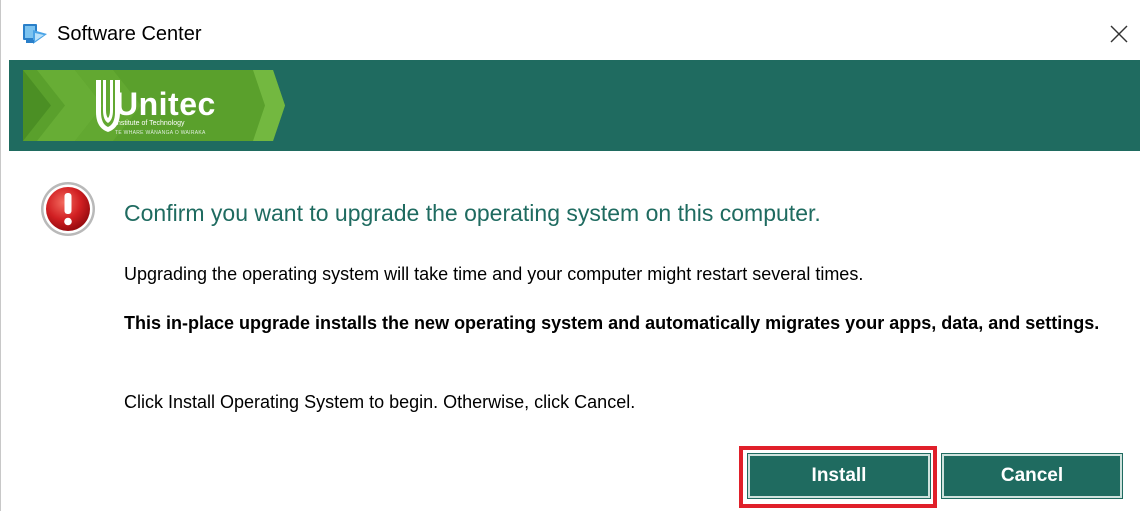 The width and height of the screenshot is (1140, 511). I want to click on cancel-button: Cancel, so click(1032, 476).